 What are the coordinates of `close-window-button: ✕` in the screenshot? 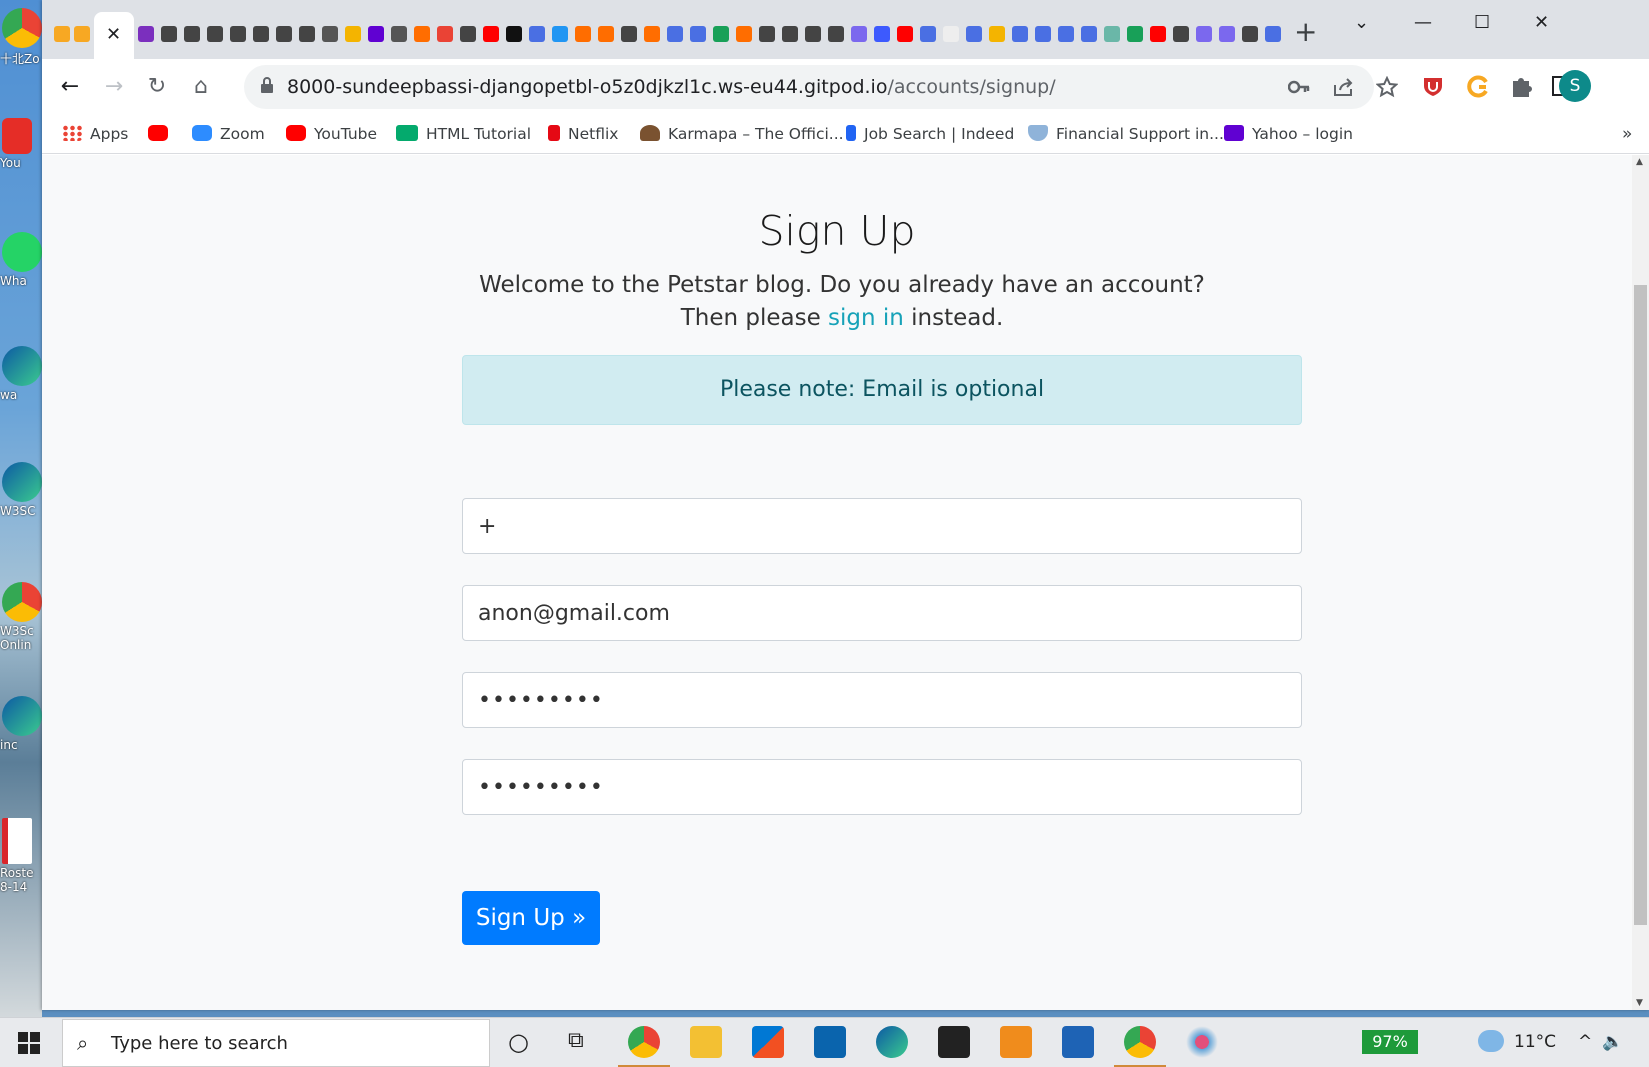 It's located at (1541, 22).